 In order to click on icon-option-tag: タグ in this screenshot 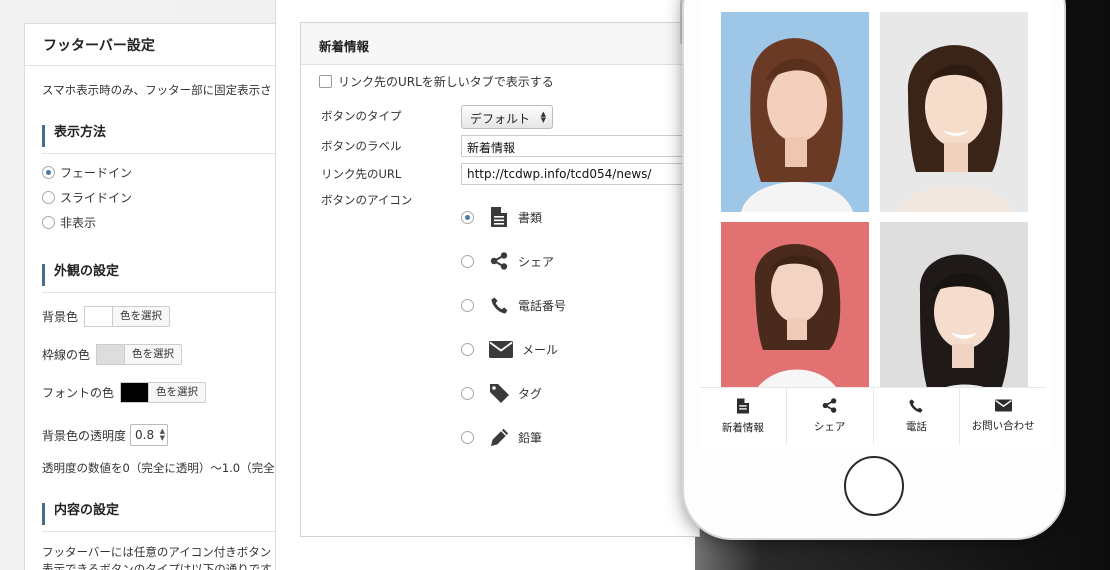, I will do `click(501, 393)`.